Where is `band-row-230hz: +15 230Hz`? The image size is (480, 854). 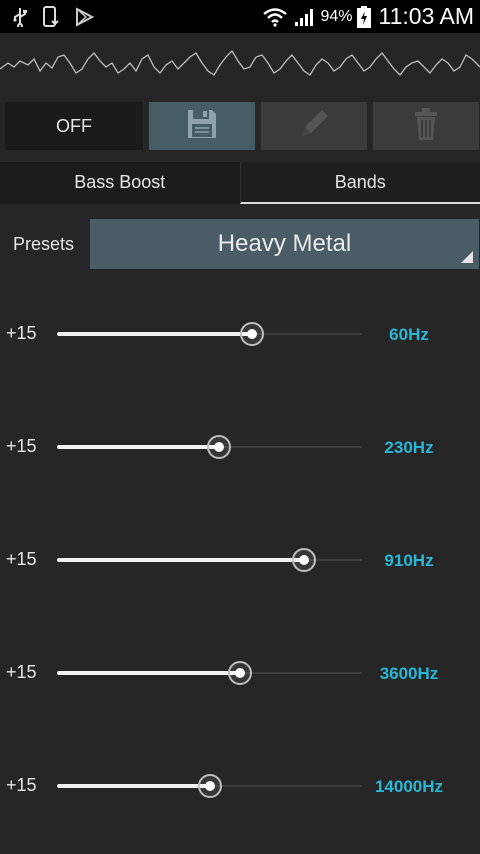 band-row-230hz: +15 230Hz is located at coordinates (240, 446).